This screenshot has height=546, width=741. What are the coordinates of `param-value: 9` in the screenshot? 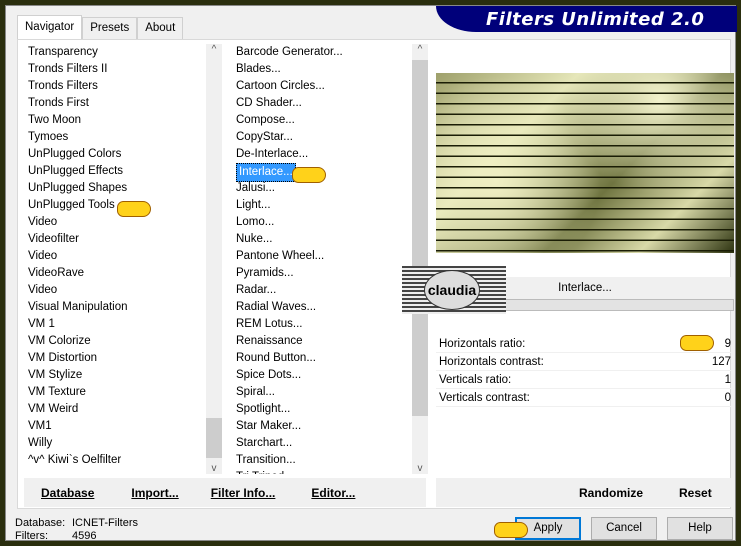 It's located at (728, 343).